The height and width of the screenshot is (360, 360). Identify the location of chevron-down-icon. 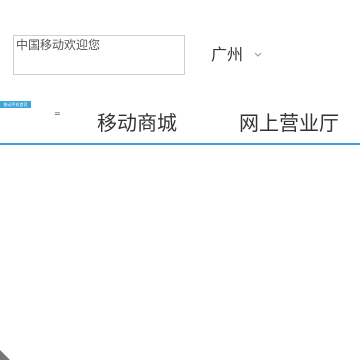
(258, 55).